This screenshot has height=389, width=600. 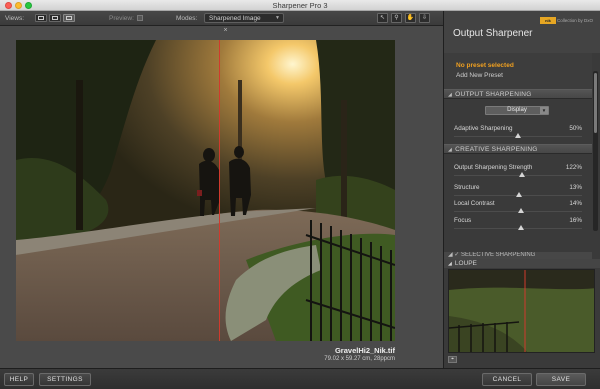 I want to click on add-preset-link: Add New Preset, so click(x=479, y=75).